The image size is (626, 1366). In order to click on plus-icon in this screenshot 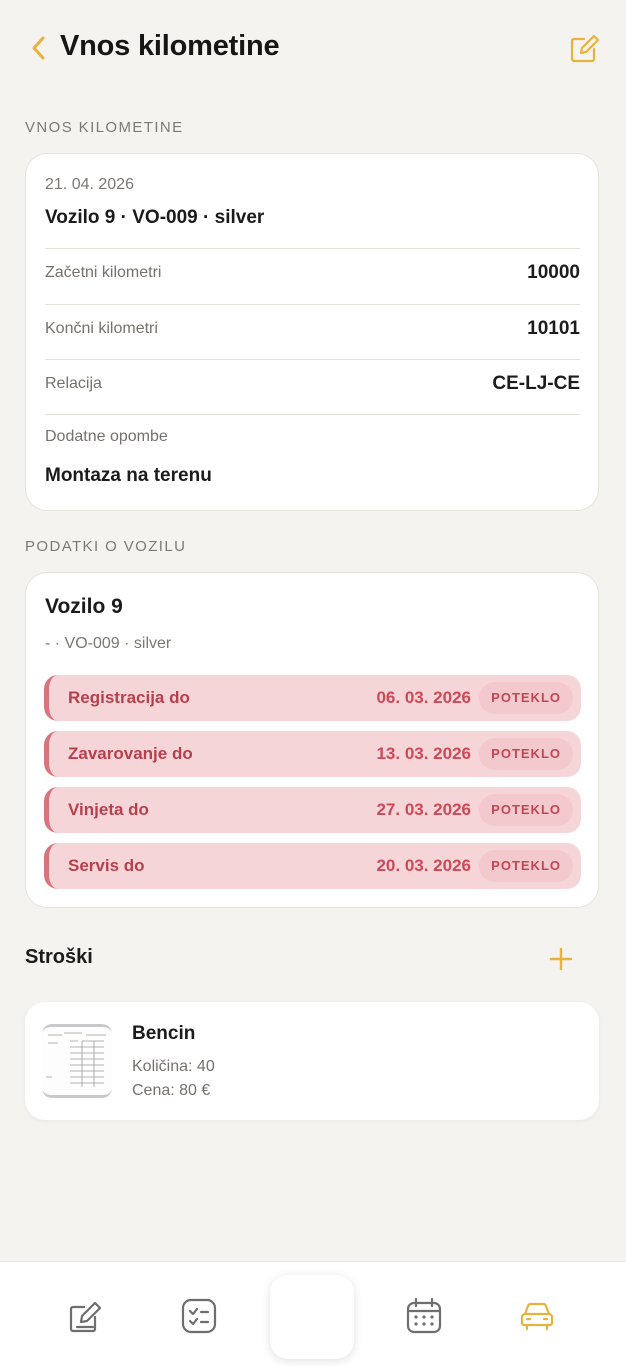, I will do `click(561, 959)`.